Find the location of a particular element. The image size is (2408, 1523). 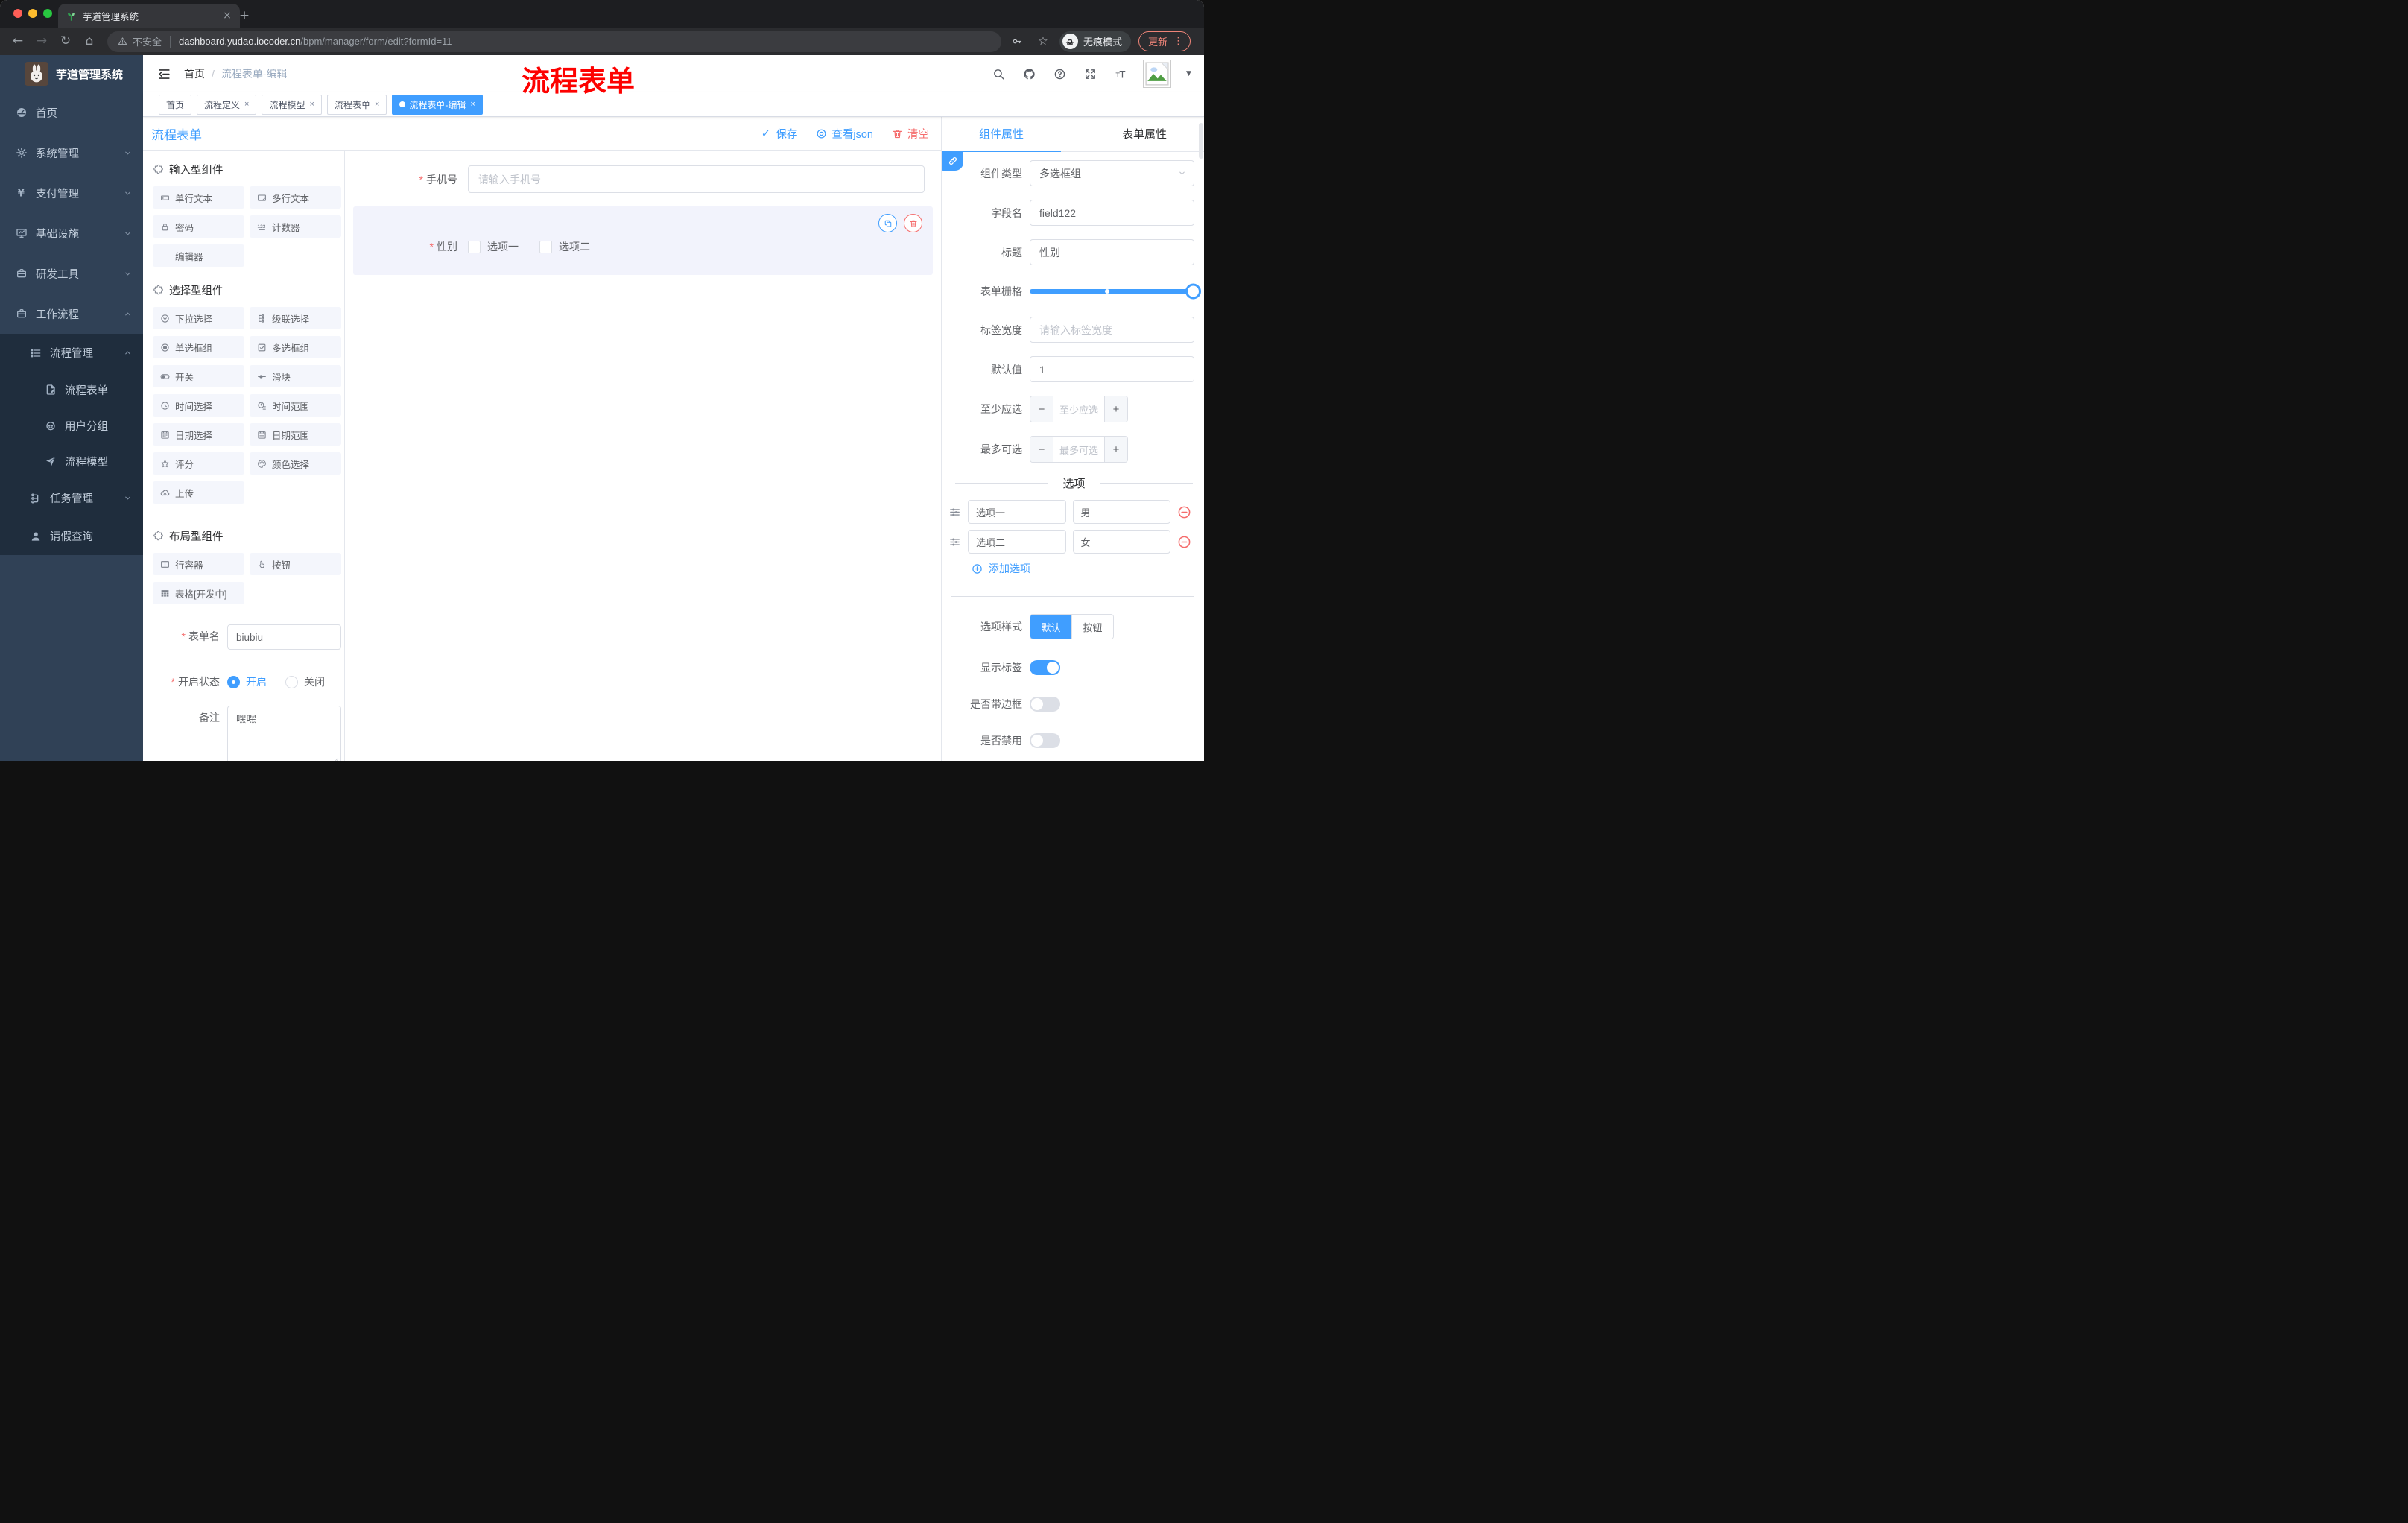

toggle-switch-显示标签 is located at coordinates (1045, 668).